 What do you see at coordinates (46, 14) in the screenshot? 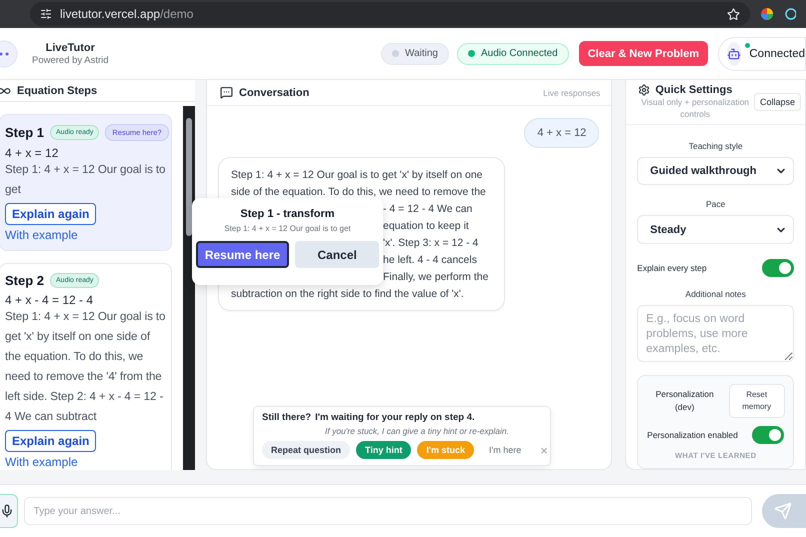
I see `site-info-icon` at bounding box center [46, 14].